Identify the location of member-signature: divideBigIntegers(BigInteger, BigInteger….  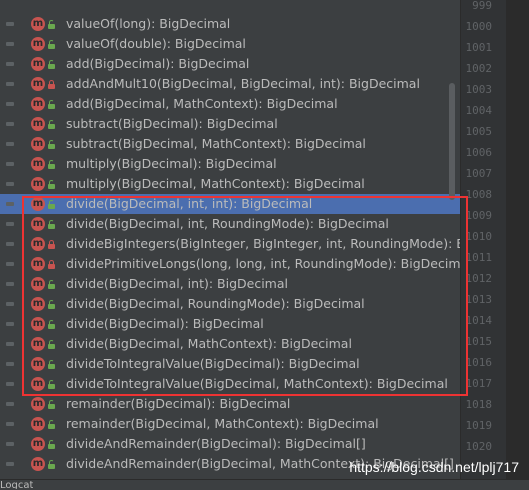
(263, 243).